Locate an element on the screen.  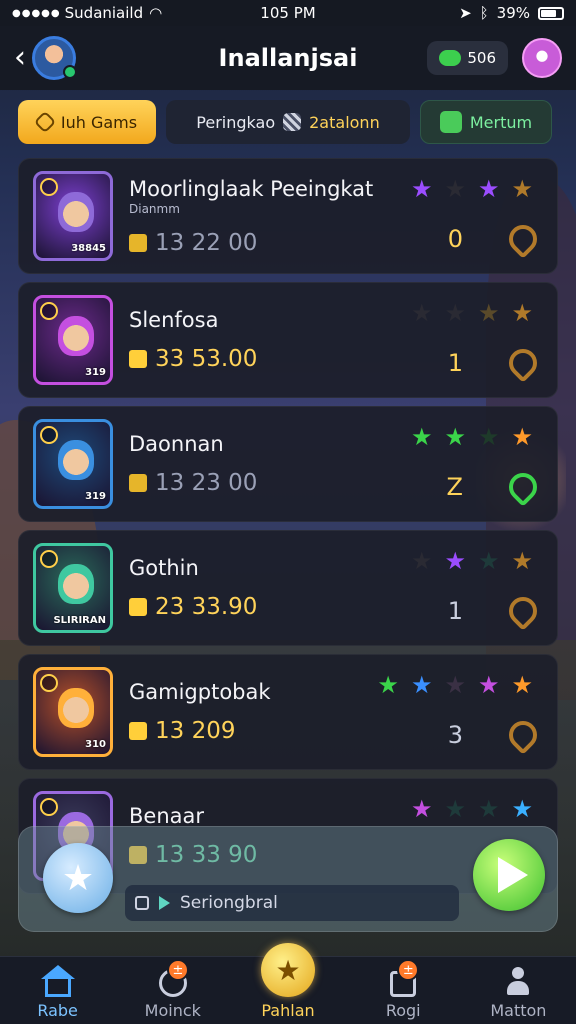
tab-mertum: Mertum is located at coordinates (486, 122).